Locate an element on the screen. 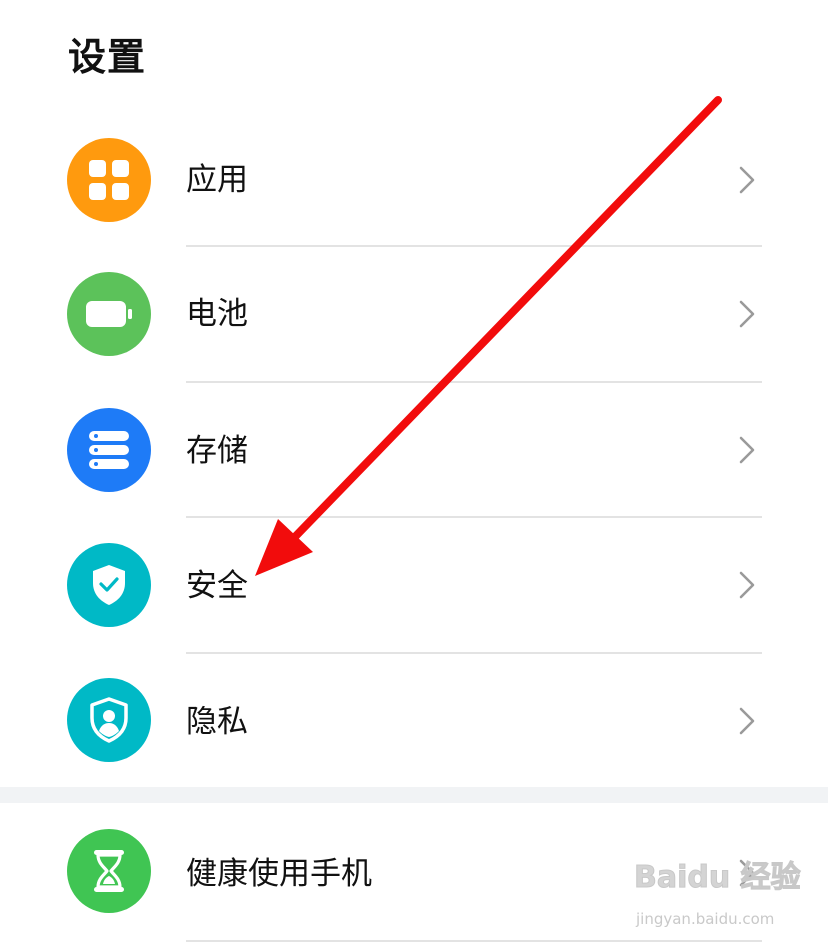 This screenshot has height=950, width=828. baidu-jingyan-watermark: Baidu 经验 jingyan.baidu.com is located at coordinates (718, 895).